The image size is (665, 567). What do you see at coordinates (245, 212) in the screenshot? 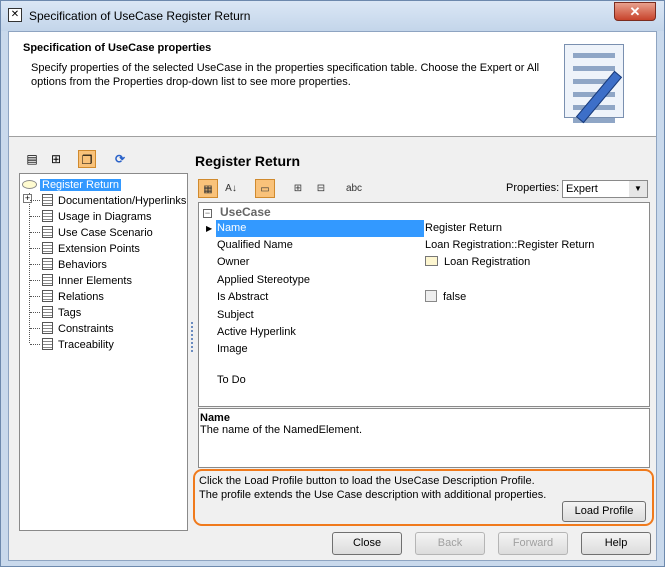
I see `group-label: UseCase` at bounding box center [245, 212].